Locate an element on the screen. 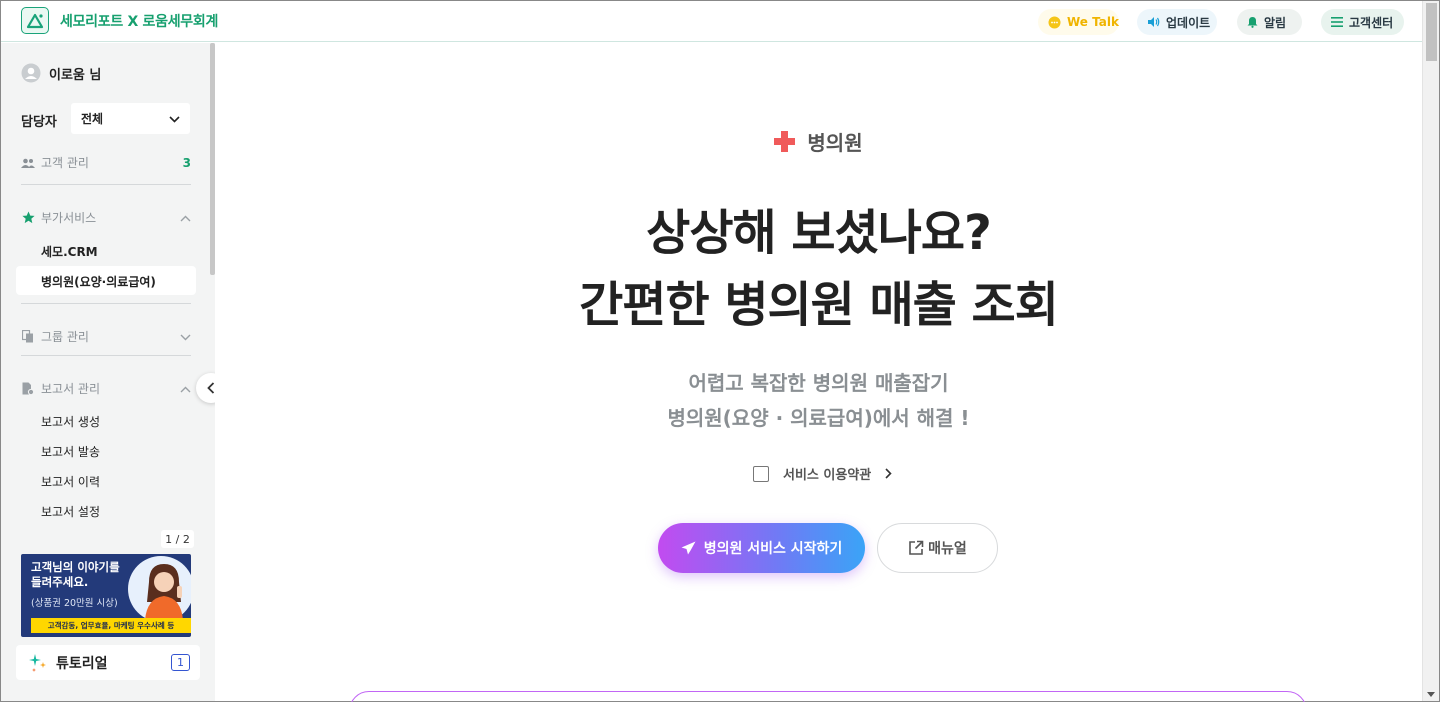  wetalk-button: We Talk is located at coordinates (1078, 22).